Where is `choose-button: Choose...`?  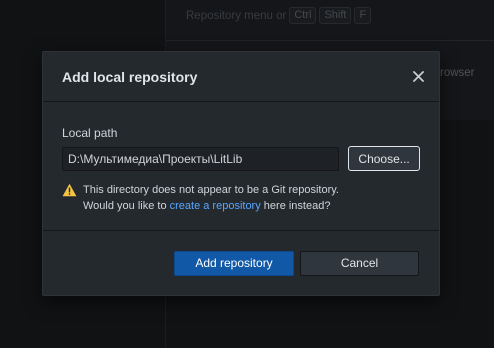
choose-button: Choose... is located at coordinates (384, 158).